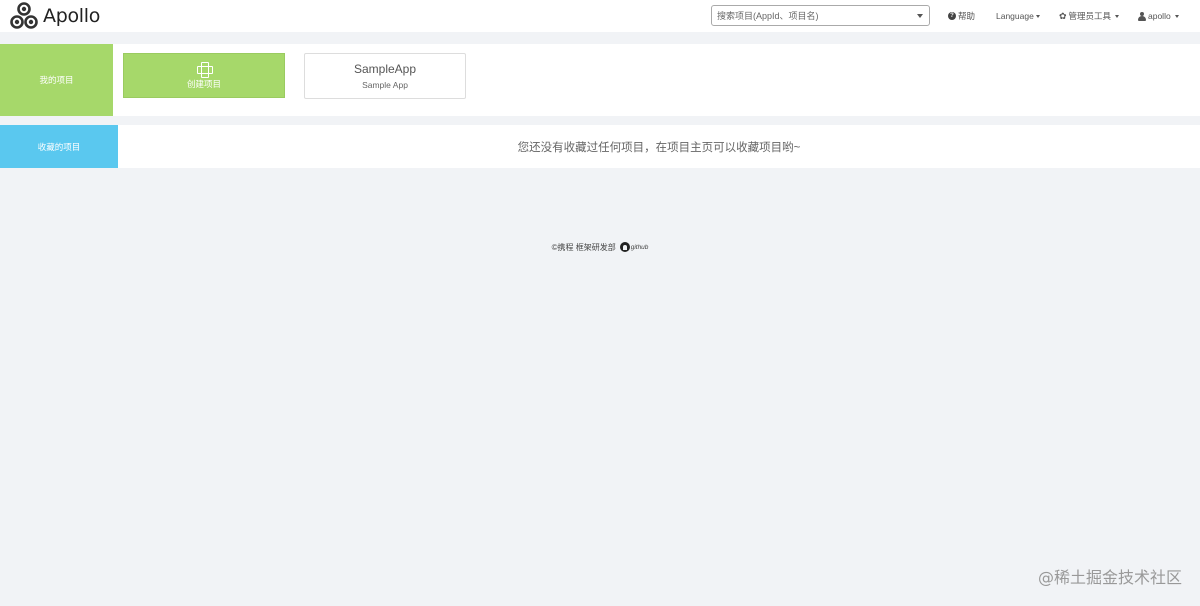 This screenshot has height=606, width=1200. Describe the element at coordinates (24, 15) in the screenshot. I see `apollo-logo-icon` at that location.